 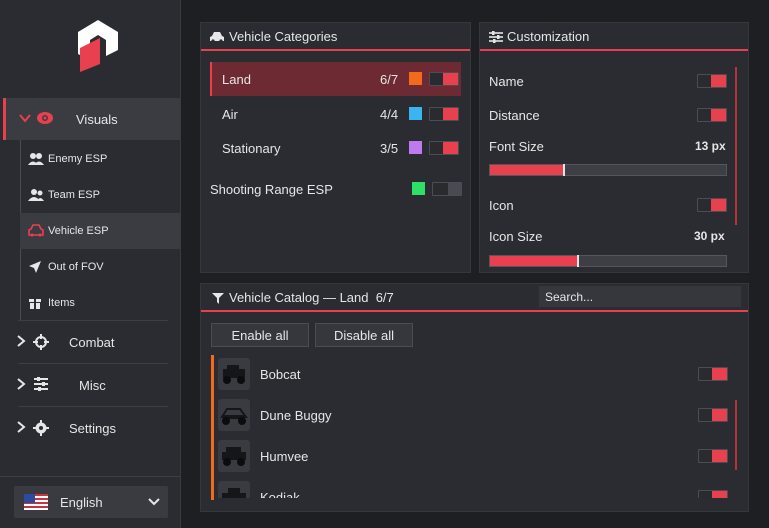 What do you see at coordinates (389, 79) in the screenshot?
I see `category-count: 6/7` at bounding box center [389, 79].